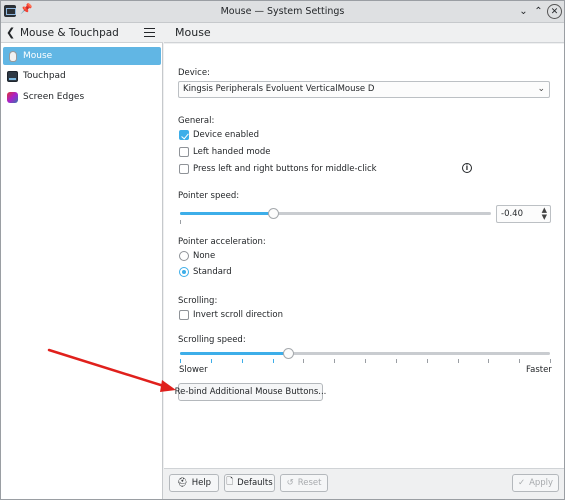 The height and width of the screenshot is (500, 565). Describe the element at coordinates (184, 272) in the screenshot. I see `accel-standard-radio` at that location.